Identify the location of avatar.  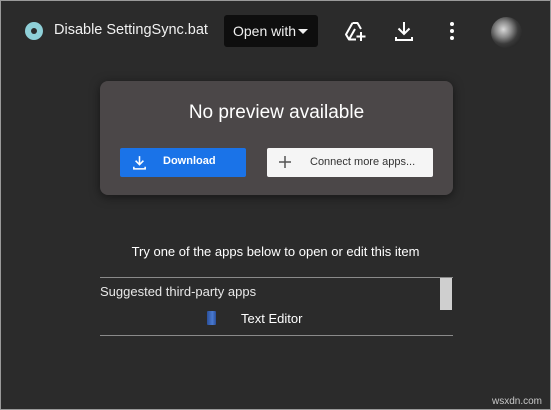
(506, 32).